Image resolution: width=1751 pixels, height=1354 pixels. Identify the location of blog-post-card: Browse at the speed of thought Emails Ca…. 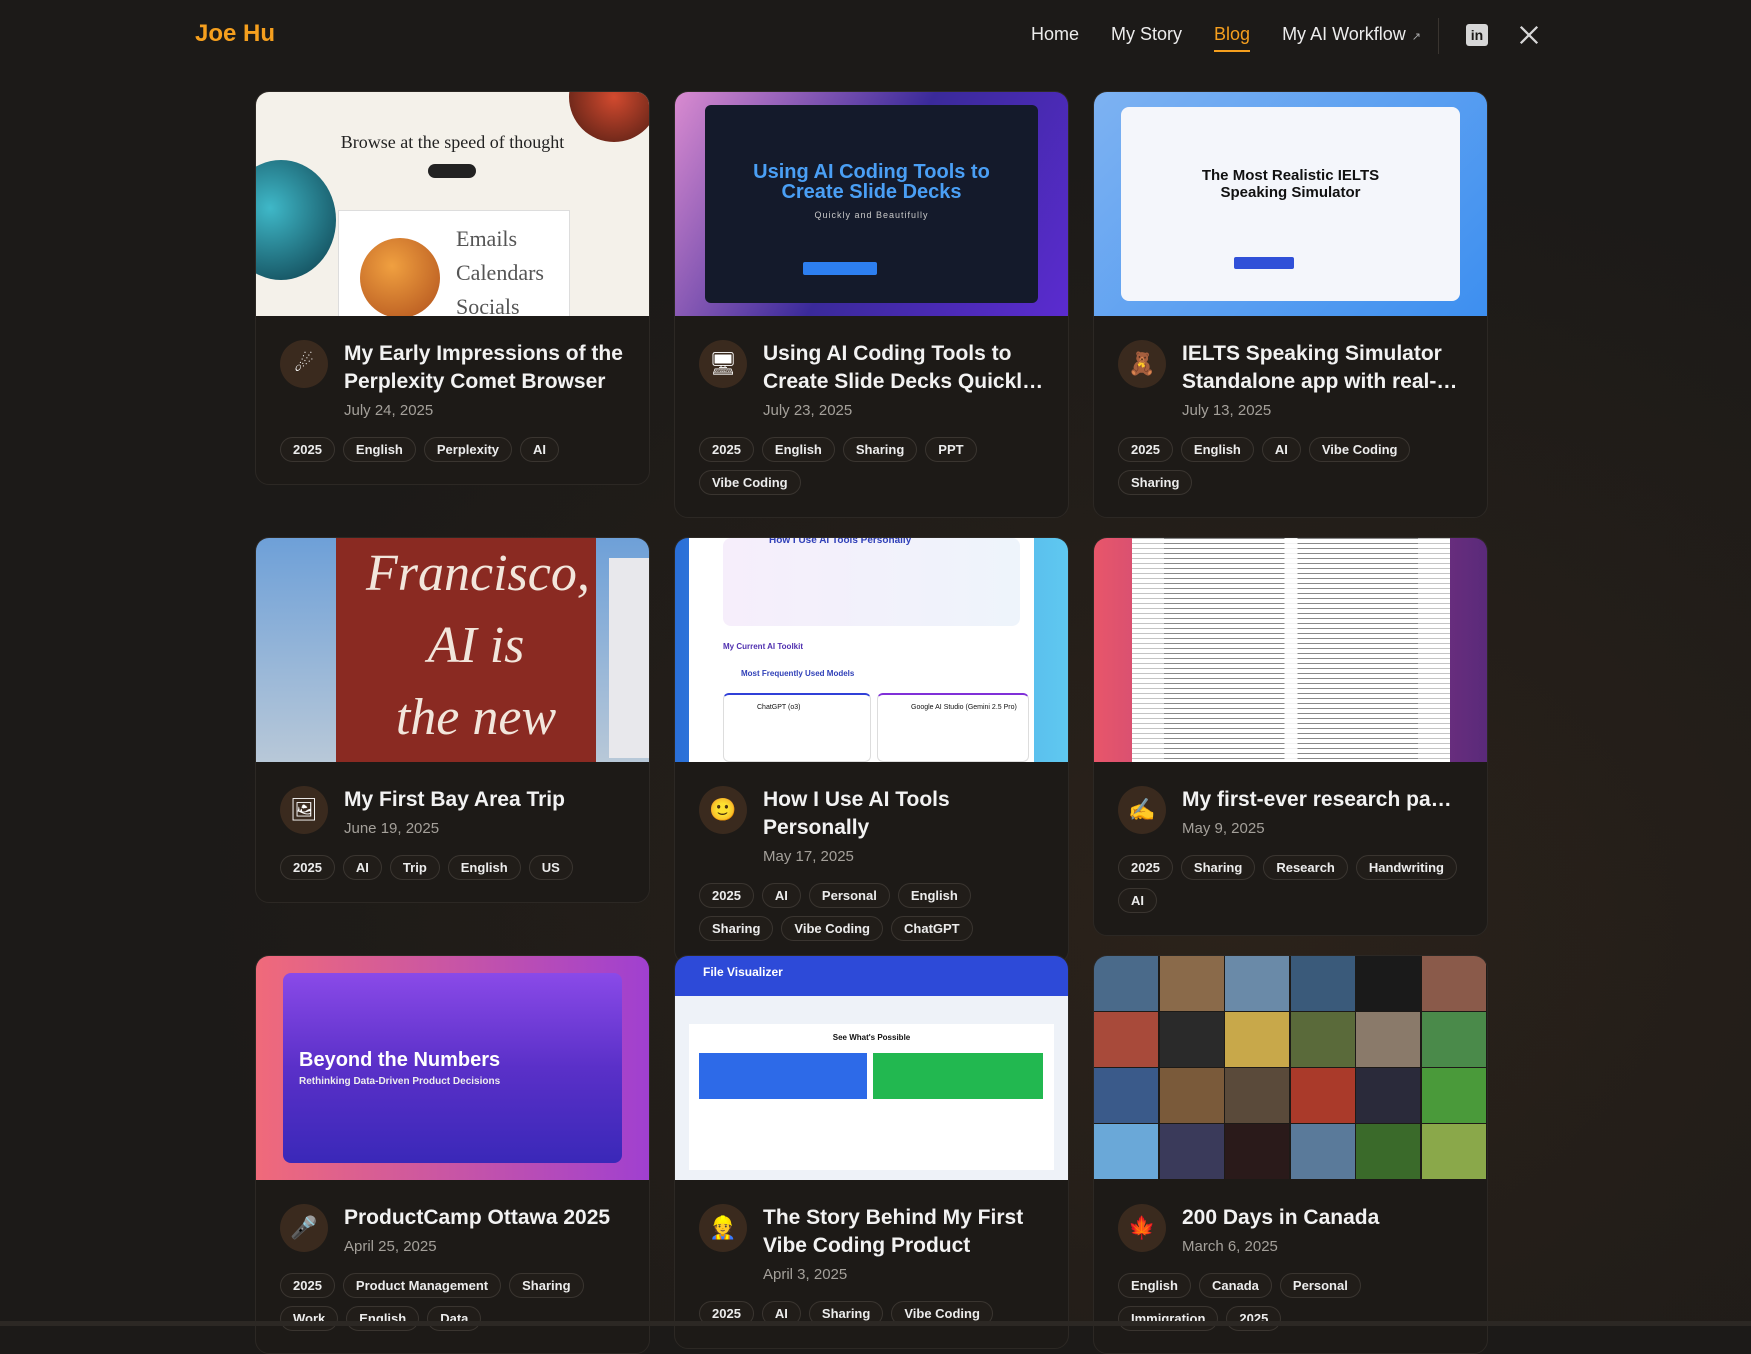
(452, 288).